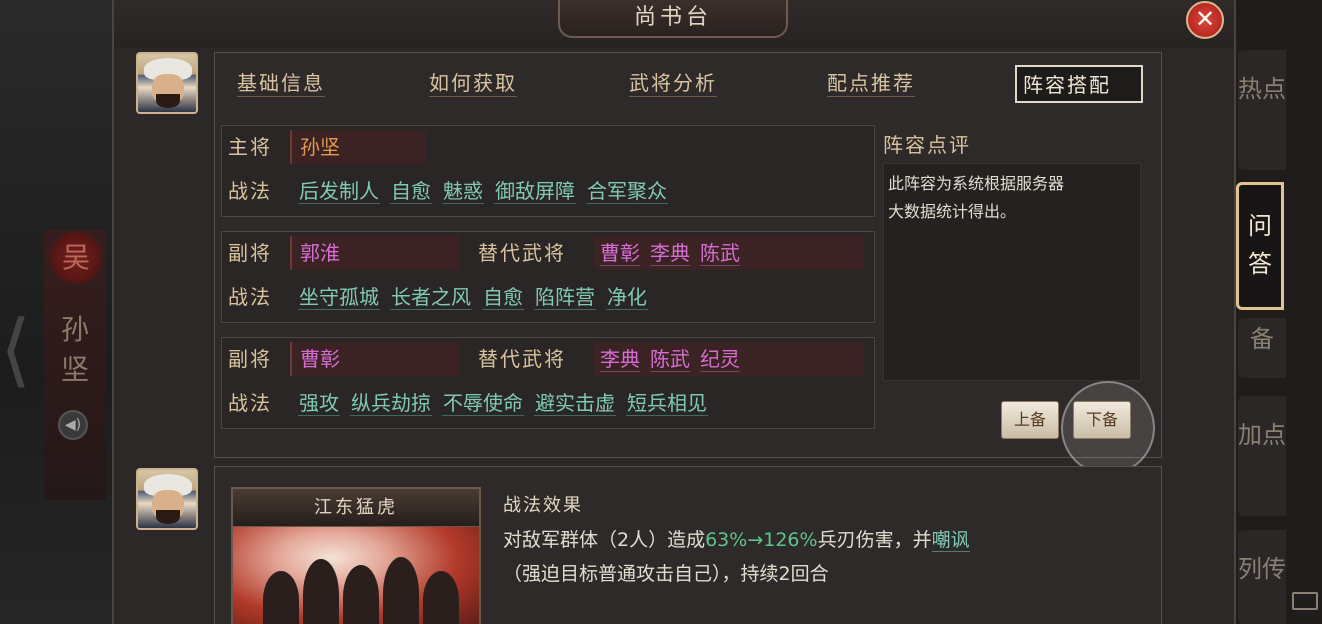 The image size is (1322, 624). I want to click on side-tab-biography: 列传, so click(1262, 577).